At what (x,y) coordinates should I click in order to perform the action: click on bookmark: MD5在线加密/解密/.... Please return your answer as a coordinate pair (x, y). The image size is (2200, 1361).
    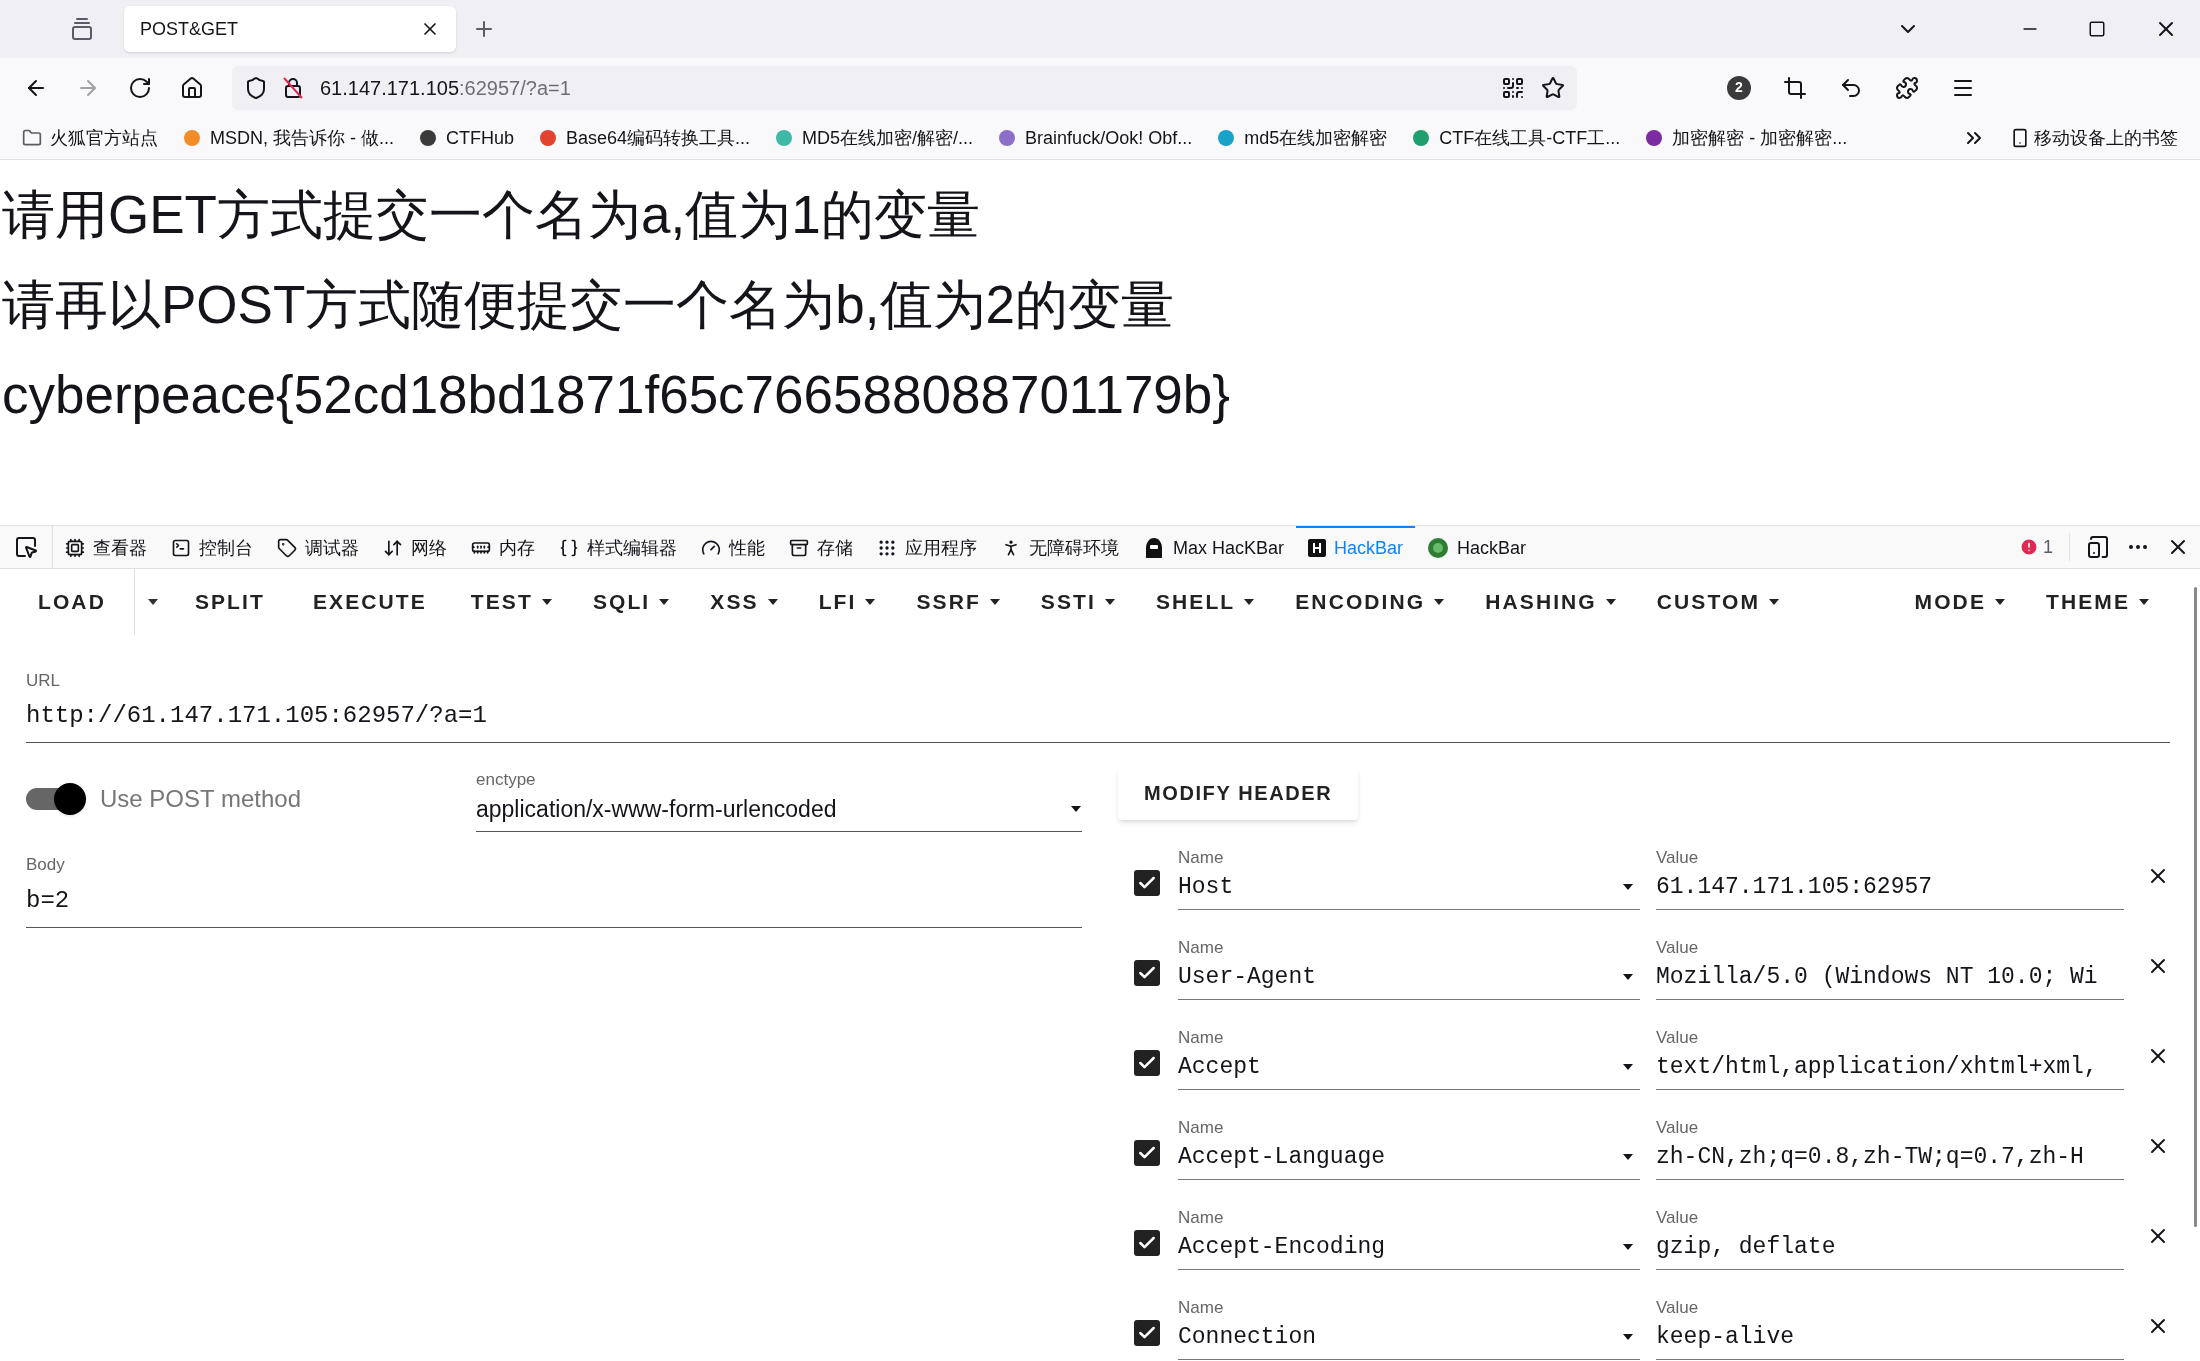
    Looking at the image, I should click on (874, 138).